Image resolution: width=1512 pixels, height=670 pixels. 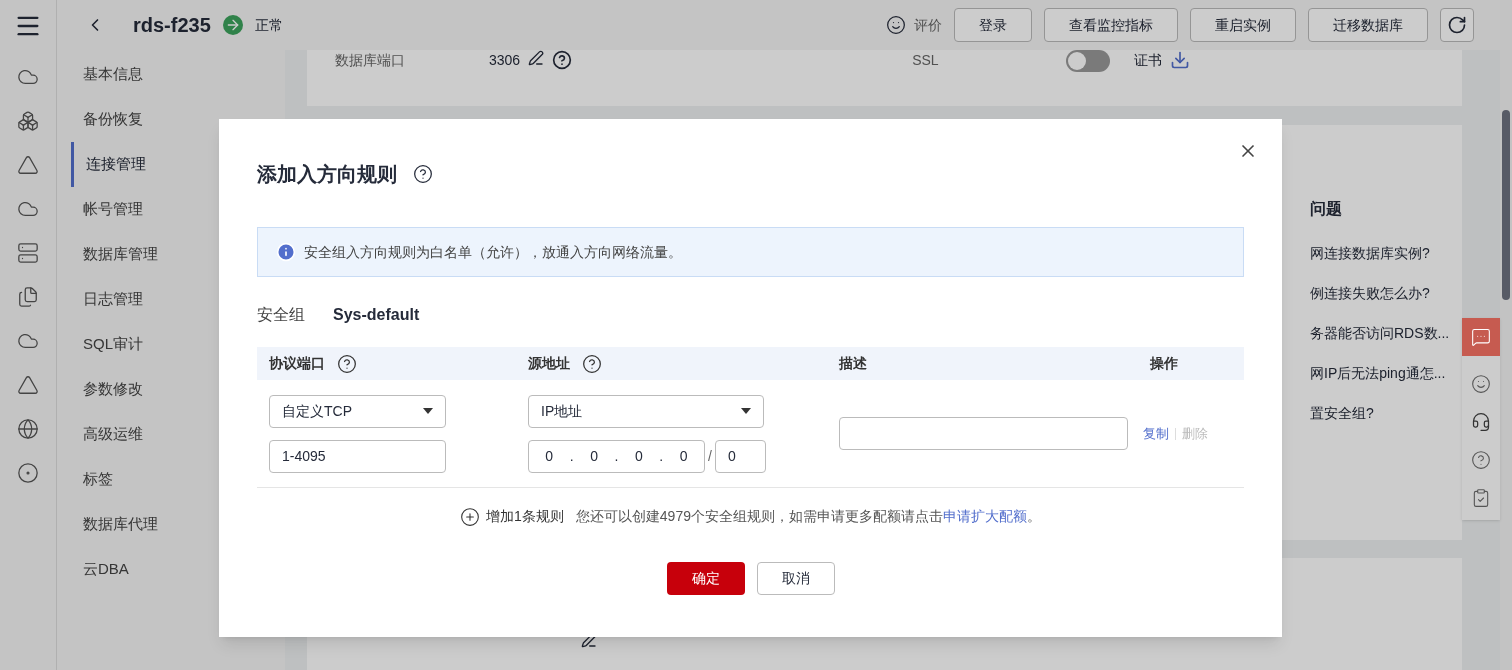 What do you see at coordinates (268, 25) in the screenshot?
I see `status-text: 正常` at bounding box center [268, 25].